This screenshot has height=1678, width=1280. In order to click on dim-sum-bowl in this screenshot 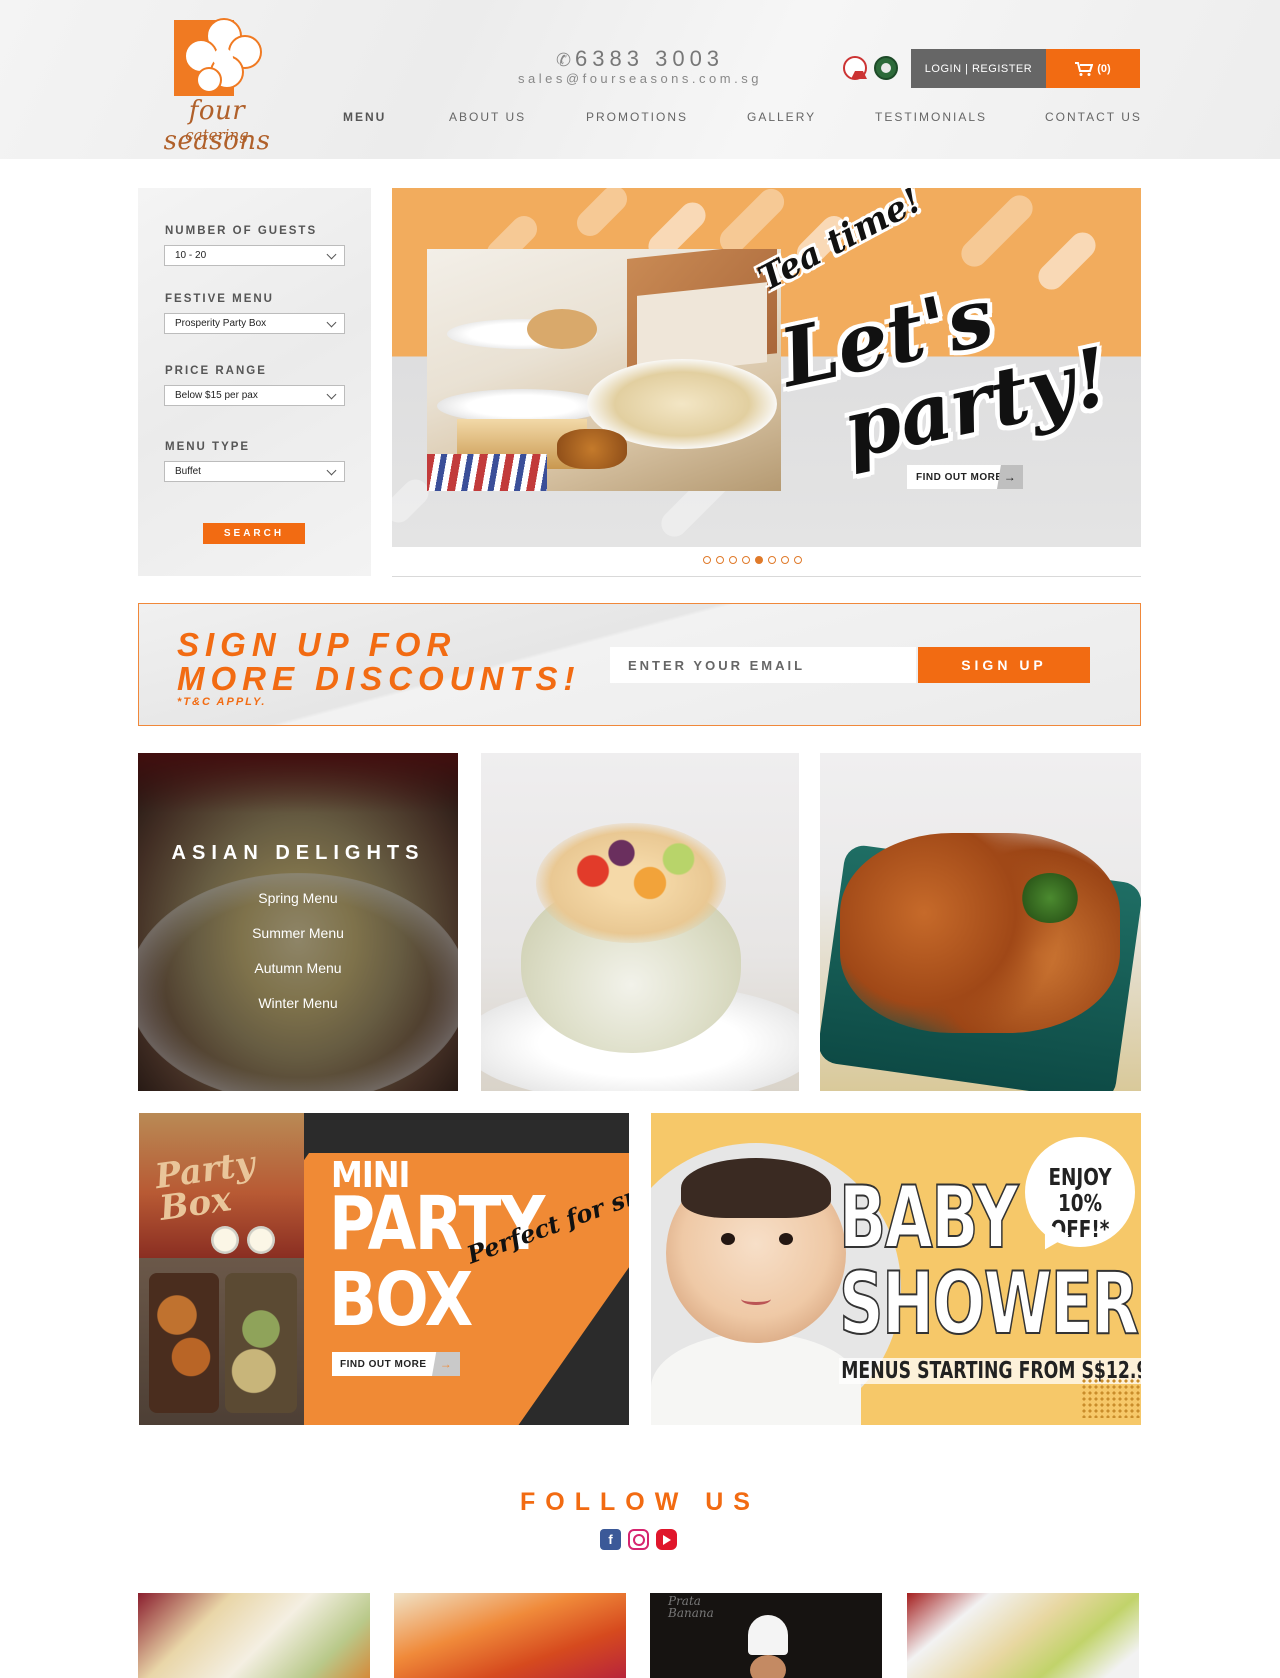, I will do `click(562, 329)`.